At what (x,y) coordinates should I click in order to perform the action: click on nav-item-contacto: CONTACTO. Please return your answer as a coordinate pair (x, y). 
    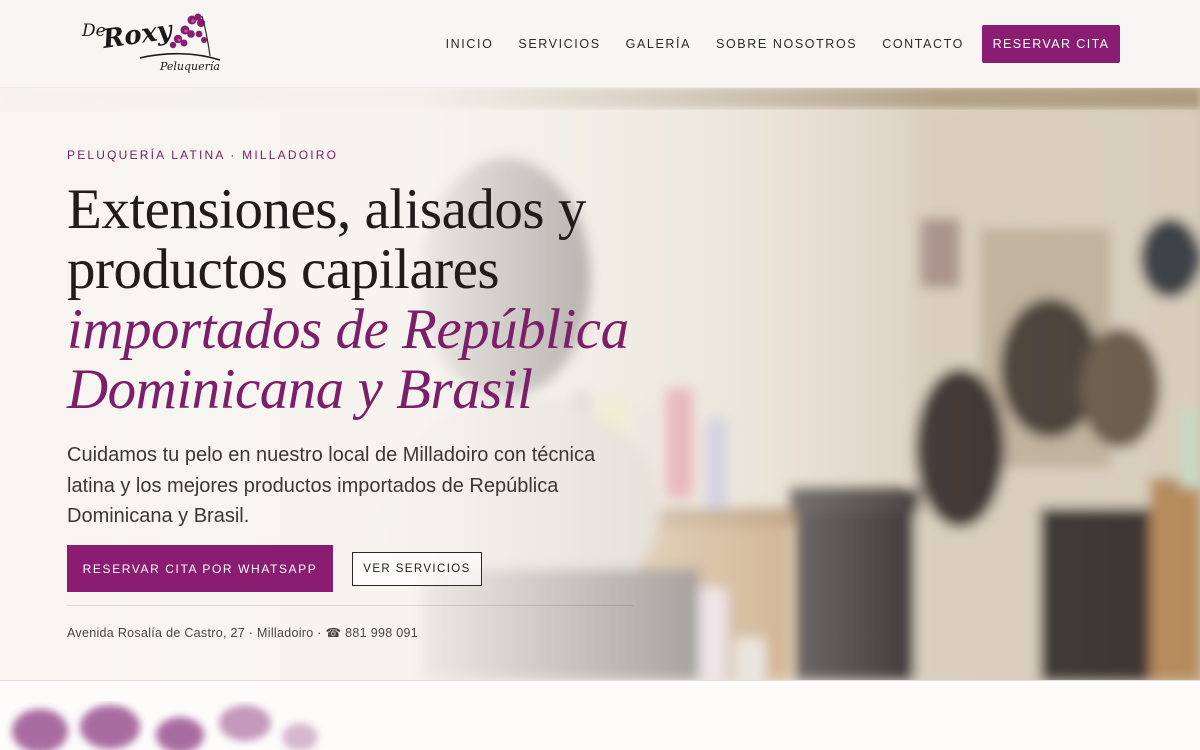
    Looking at the image, I should click on (923, 44).